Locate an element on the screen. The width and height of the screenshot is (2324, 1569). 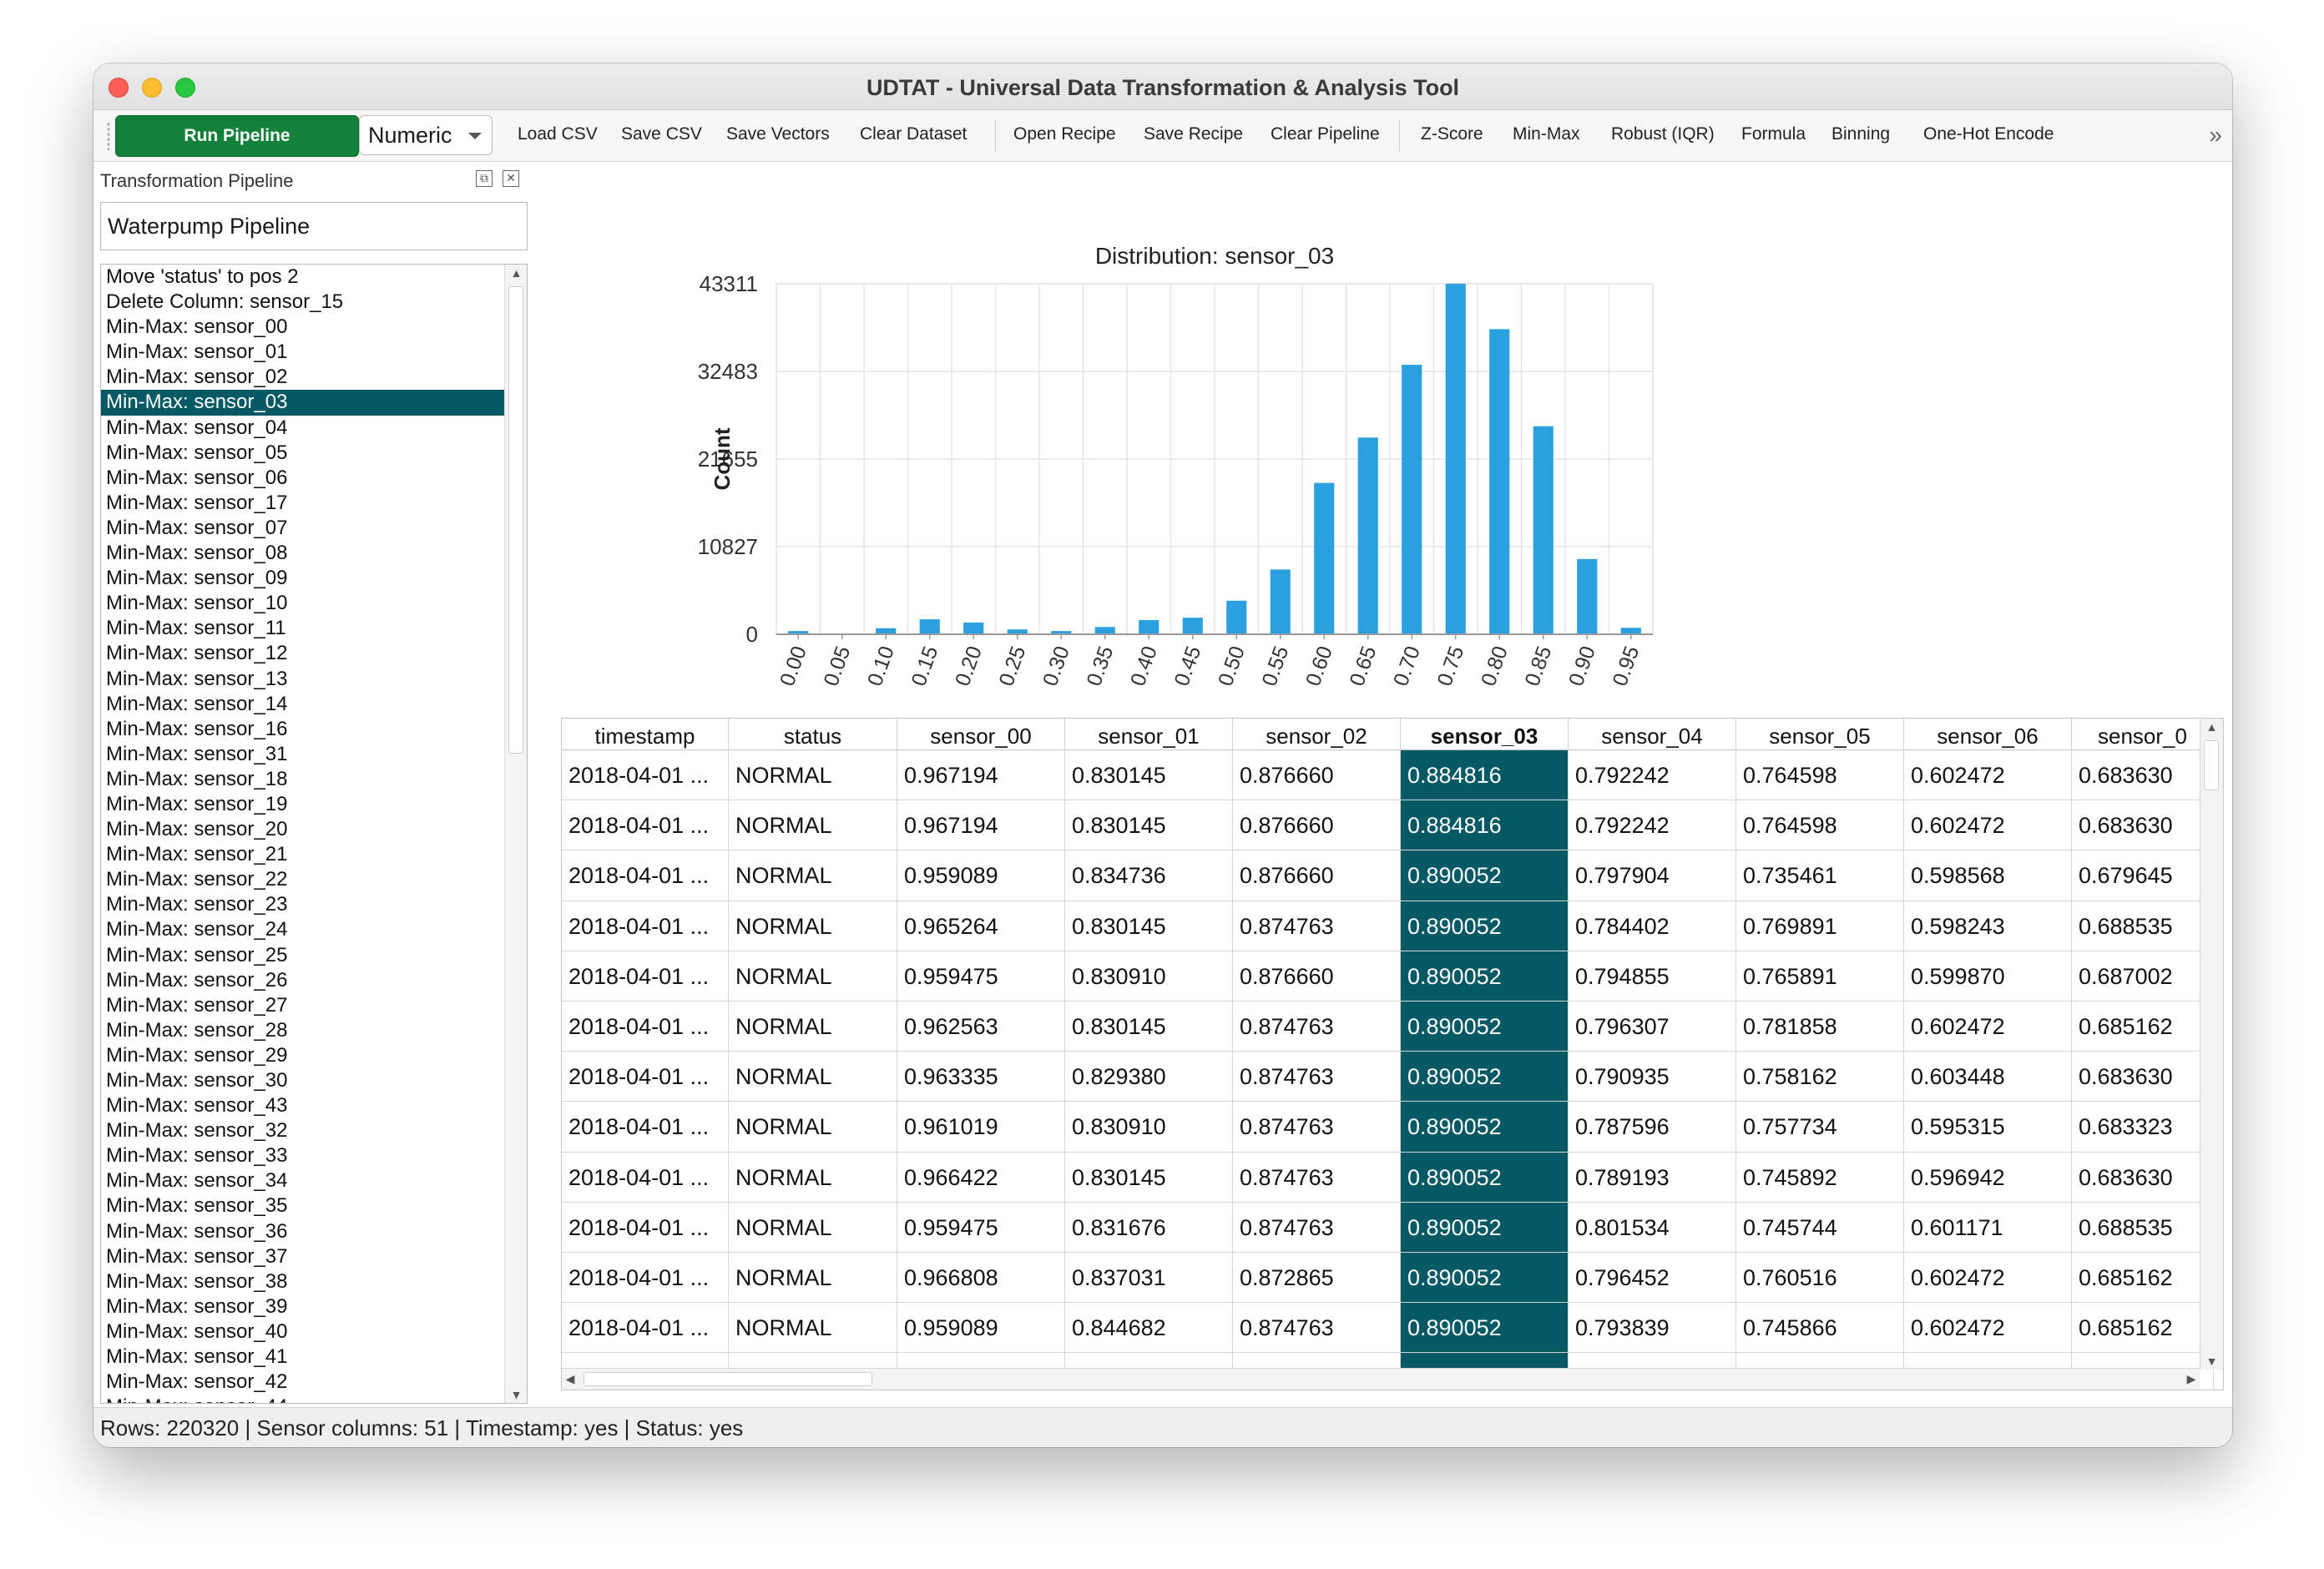
pipeline-step-item: Min-Max: sensor_35 is located at coordinates (302, 1205).